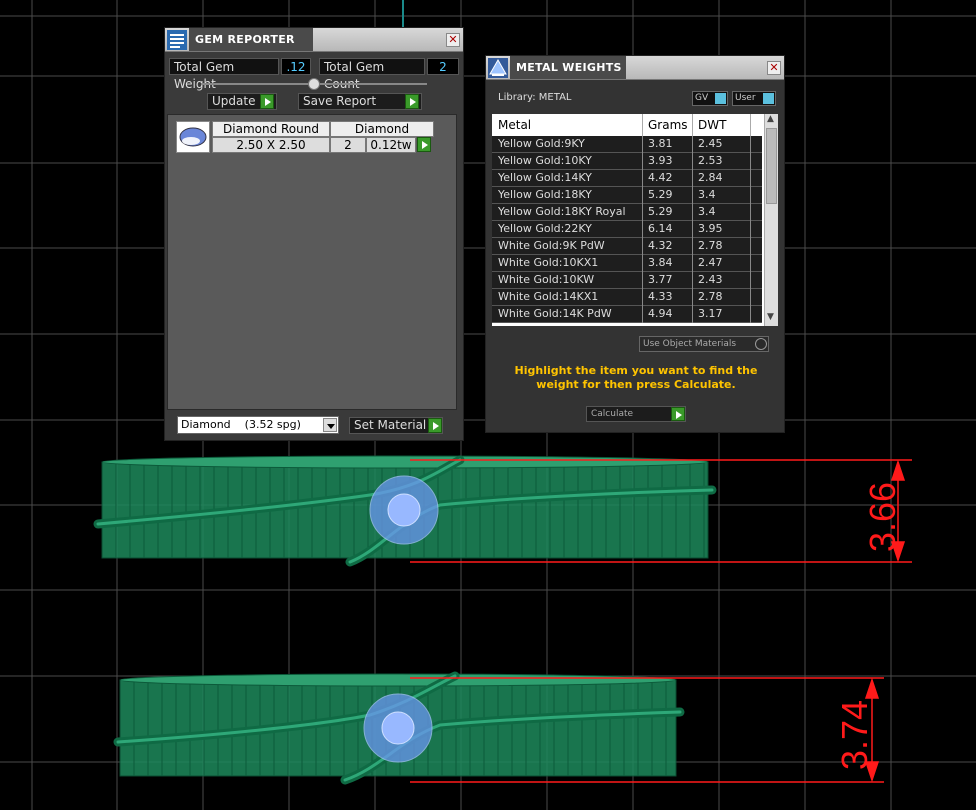  What do you see at coordinates (348, 145) in the screenshot?
I see `gem-count-cell: 2` at bounding box center [348, 145].